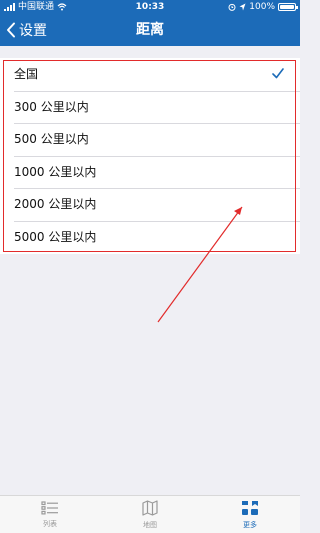  I want to click on checkmark-icon, so click(278, 73).